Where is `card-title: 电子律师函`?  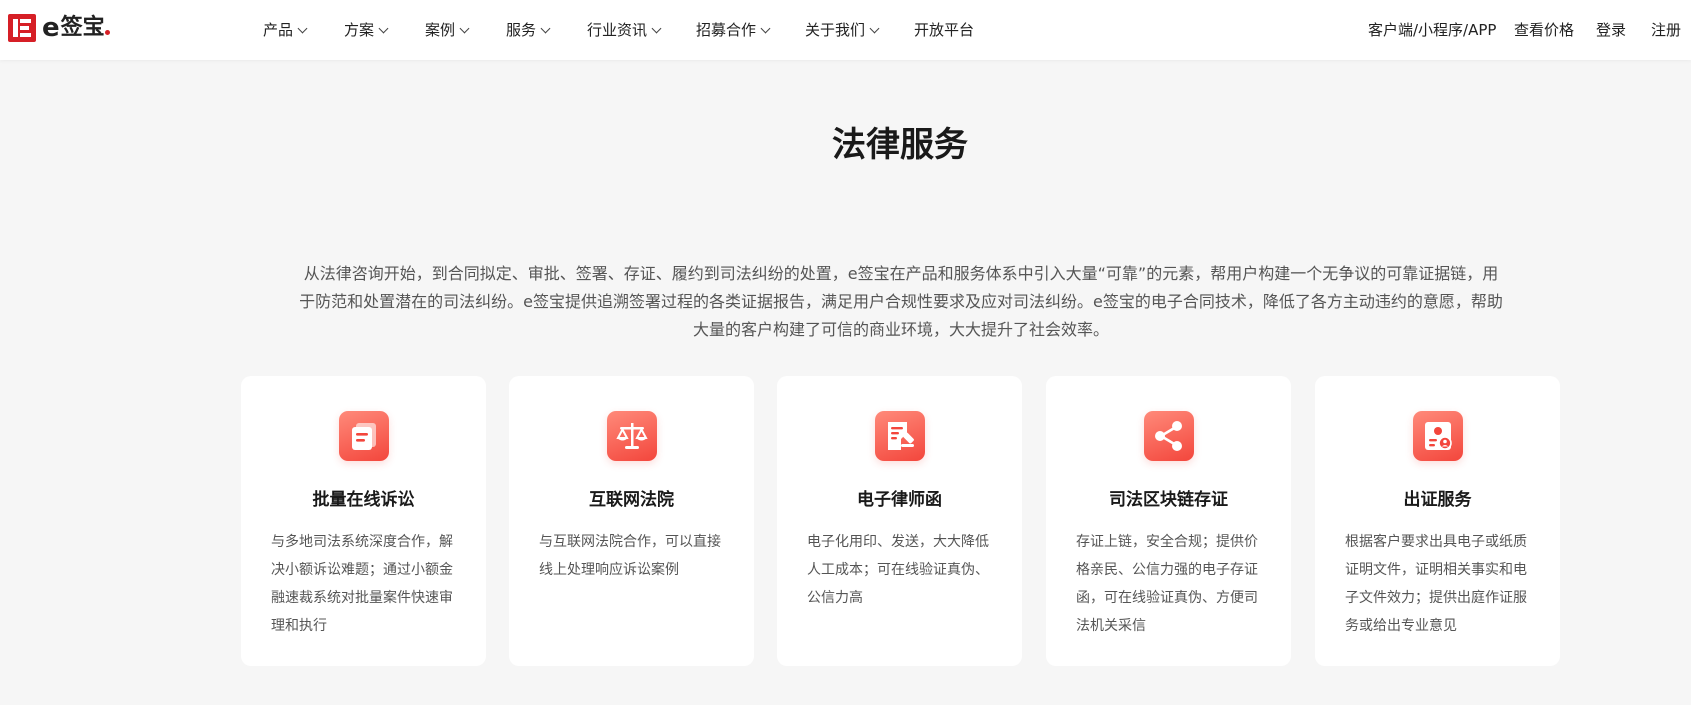
card-title: 电子律师函 is located at coordinates (899, 500).